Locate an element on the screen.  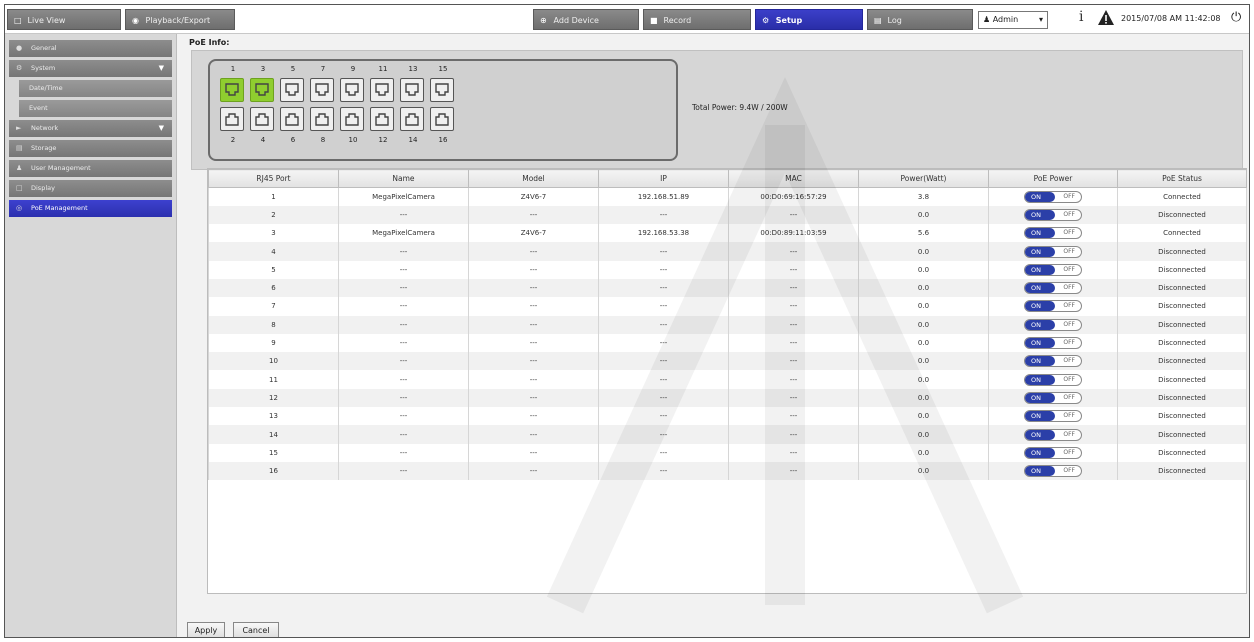
power-icon: ⏻ is located at coordinates (1236, 17).